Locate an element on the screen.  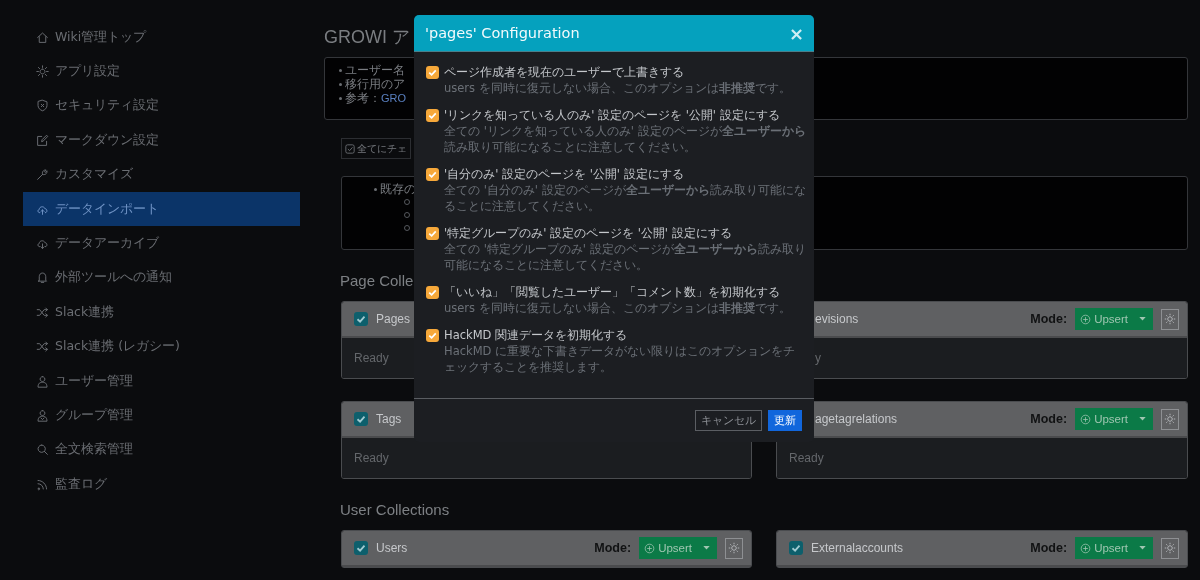
rss-icon is located at coordinates (42, 484).